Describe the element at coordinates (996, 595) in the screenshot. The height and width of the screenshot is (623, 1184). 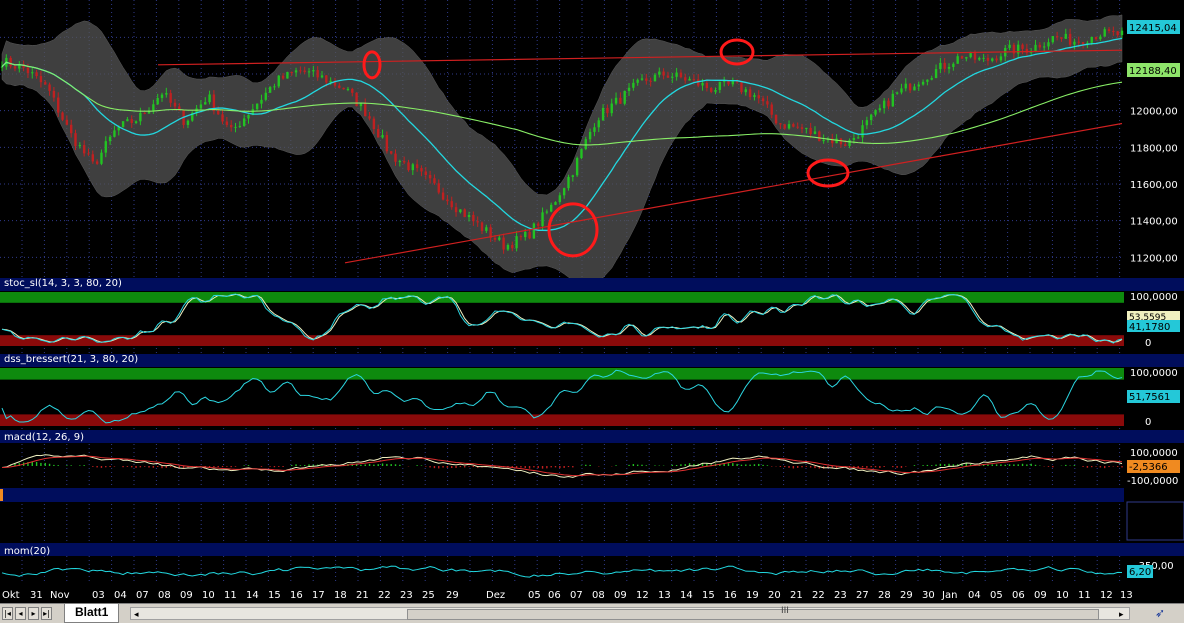
I see `date-tick-label: 05` at that location.